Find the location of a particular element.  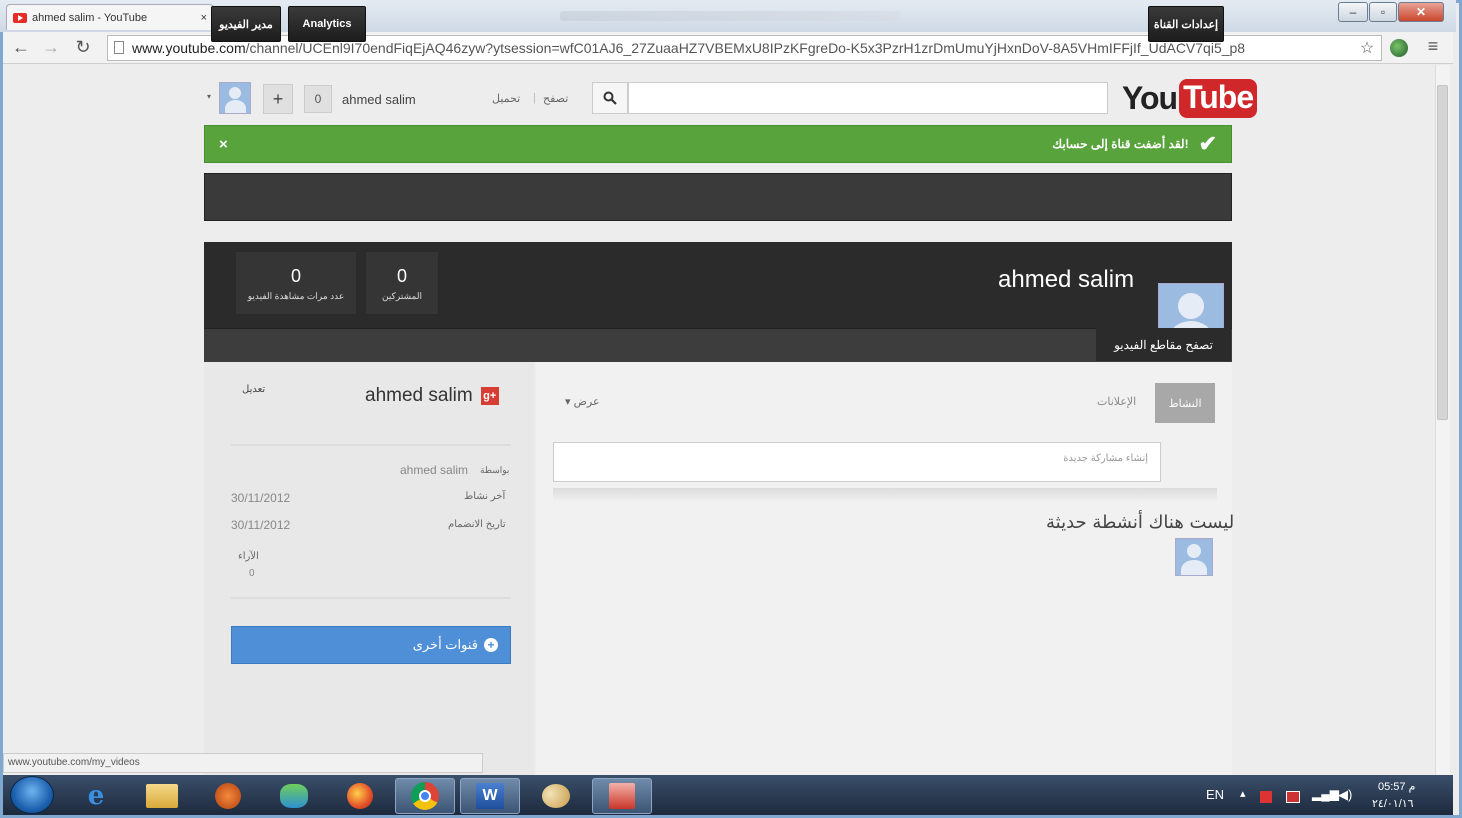

views-value: 0 is located at coordinates (252, 573).